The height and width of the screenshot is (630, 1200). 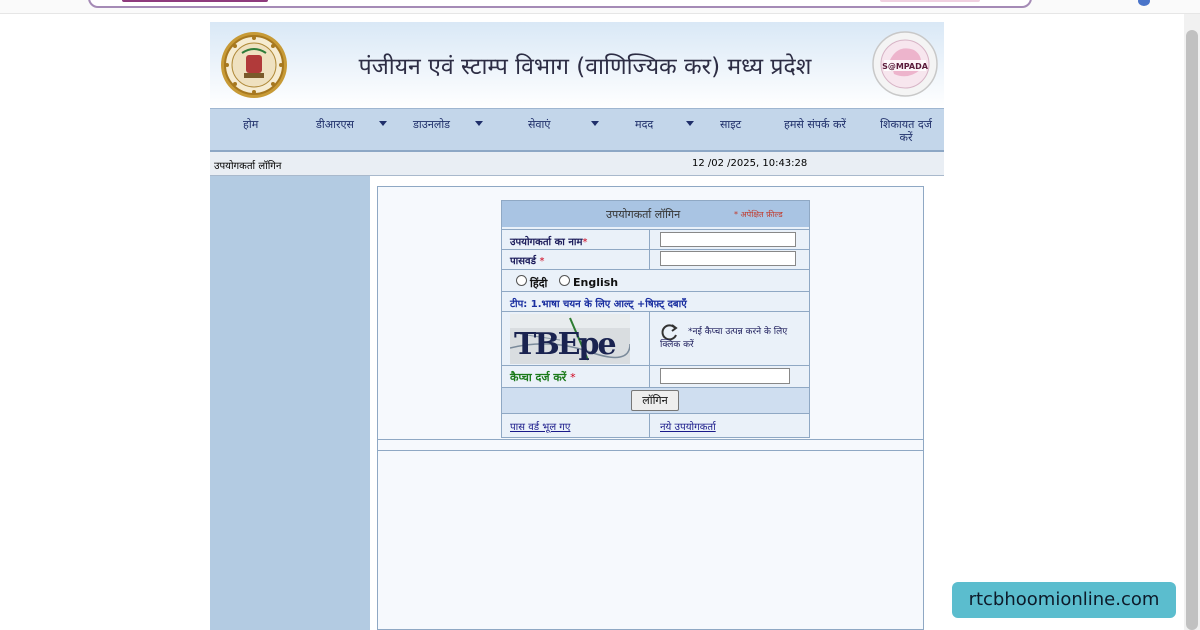 What do you see at coordinates (1192, 330) in the screenshot?
I see `scrollbar-thumb` at bounding box center [1192, 330].